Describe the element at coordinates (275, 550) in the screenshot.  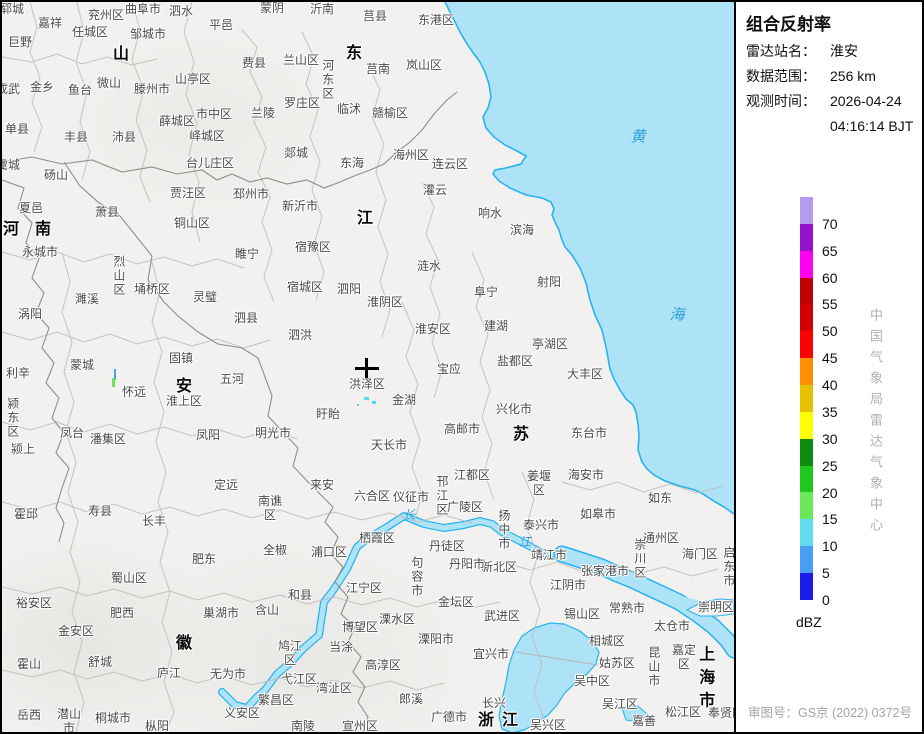
I see `map-label: 全椒` at that location.